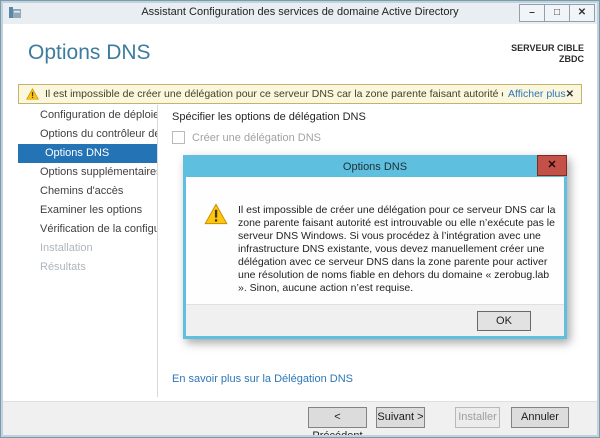  What do you see at coordinates (552, 165) in the screenshot?
I see `dialog-close-button: ✕` at bounding box center [552, 165].